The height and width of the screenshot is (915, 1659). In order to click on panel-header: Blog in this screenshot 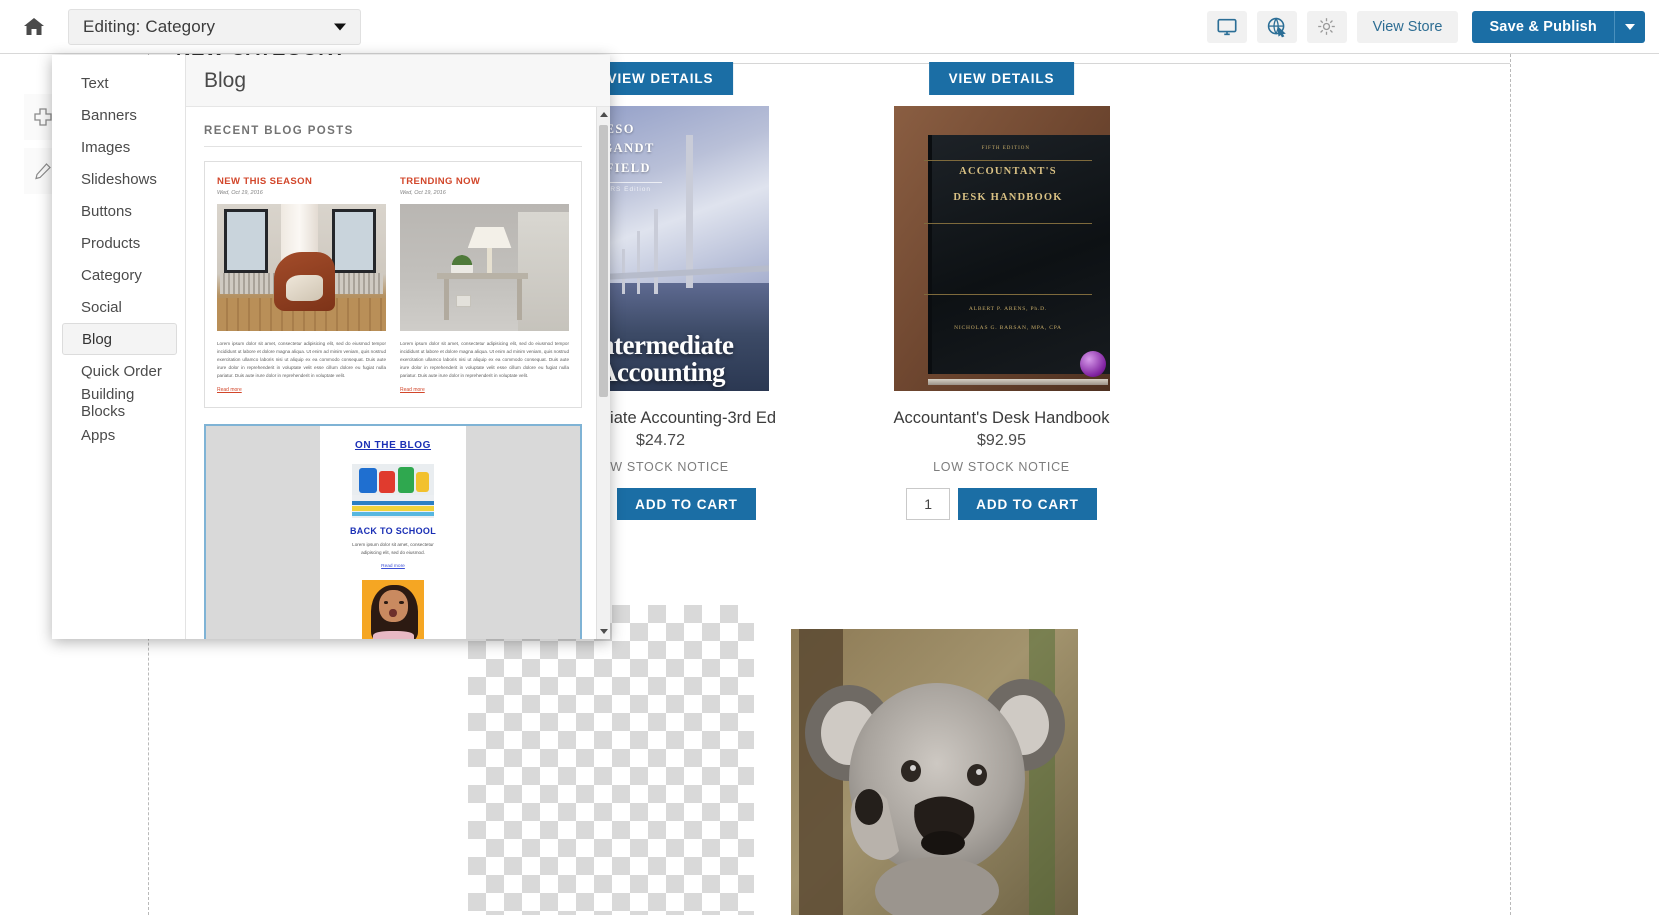, I will do `click(398, 81)`.